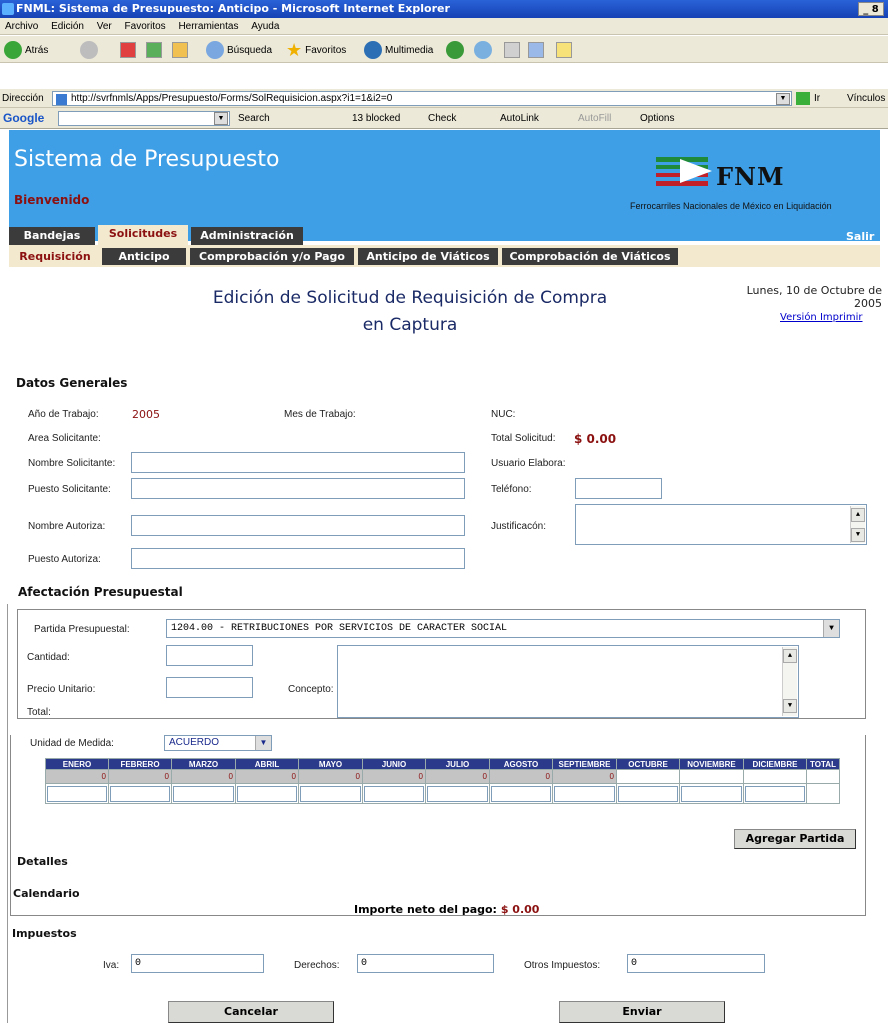 This screenshot has width=888, height=1023. I want to click on refresh-button, so click(154, 50).